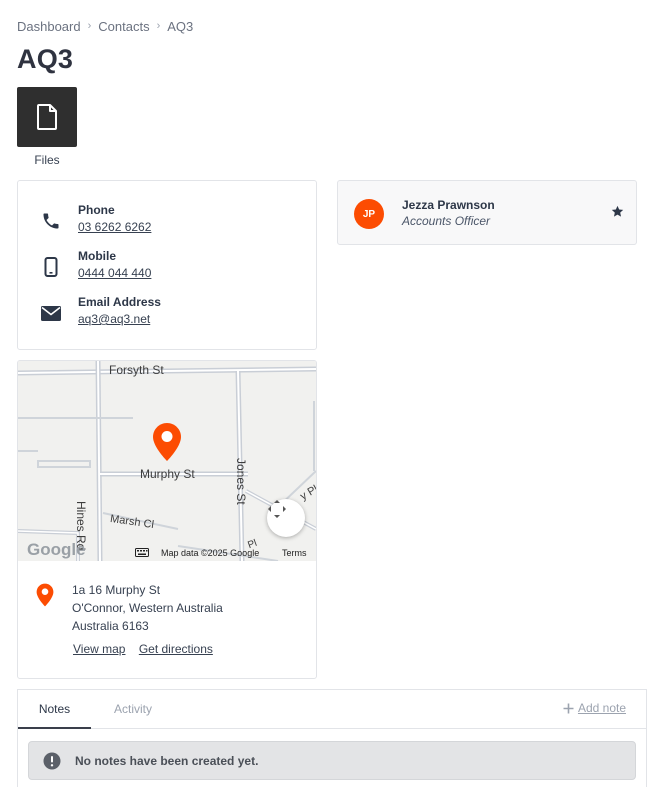 This screenshot has height=787, width=653. Describe the element at coordinates (332, 760) in the screenshot. I see `empty-notes-alert: No notes have been created yet.` at that location.